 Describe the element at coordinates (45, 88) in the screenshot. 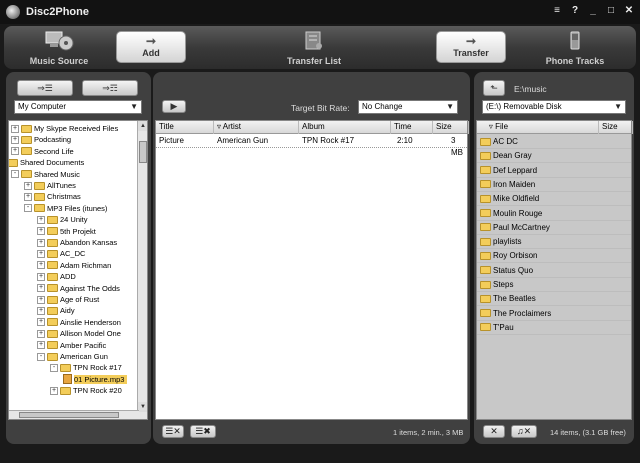

I see `expand-tree-button: ⇒☰` at that location.